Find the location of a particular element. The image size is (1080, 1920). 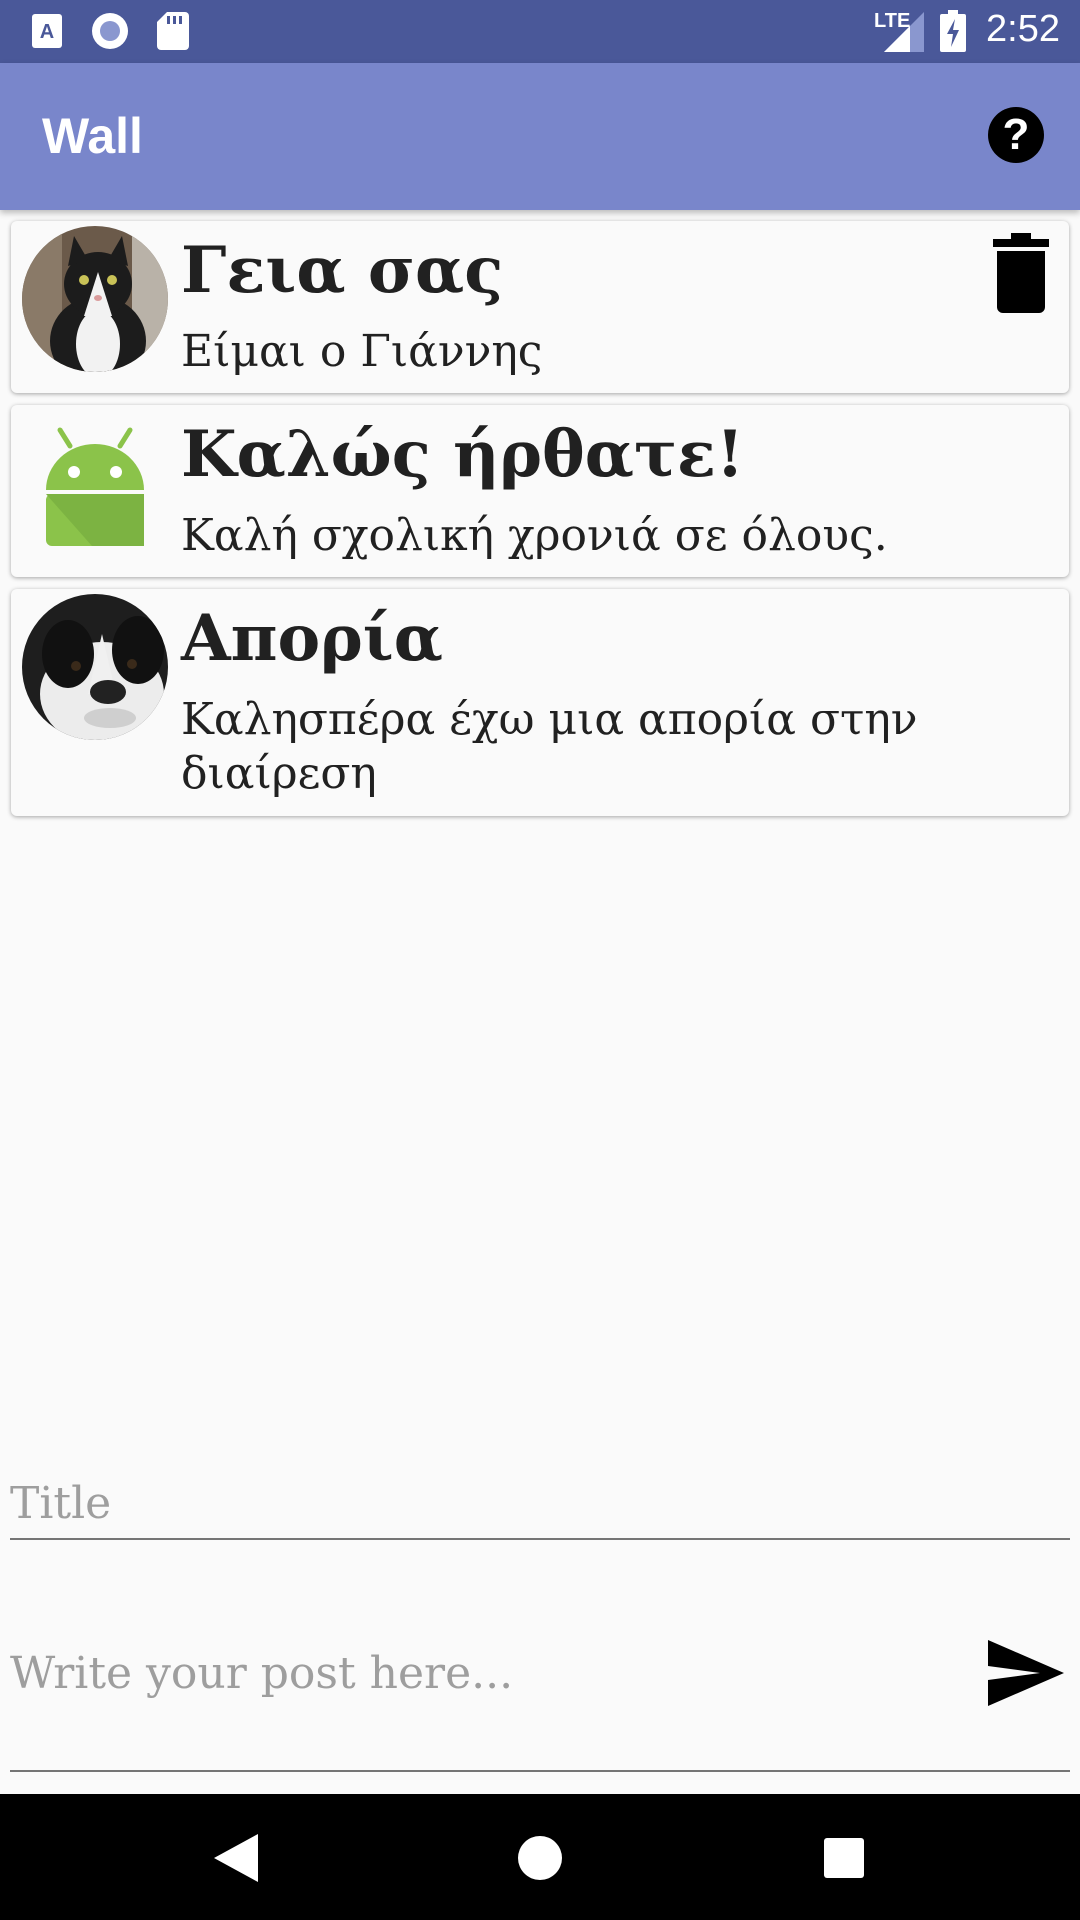

cat-photo is located at coordinates (95, 299).